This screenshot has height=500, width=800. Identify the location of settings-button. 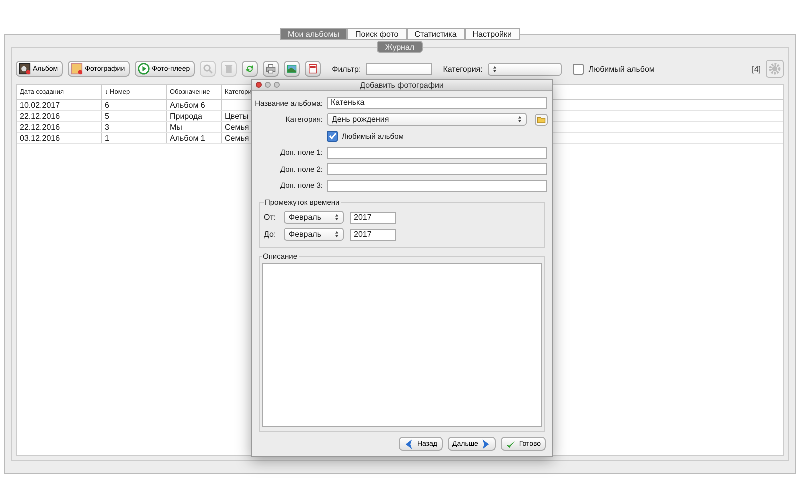
(775, 69).